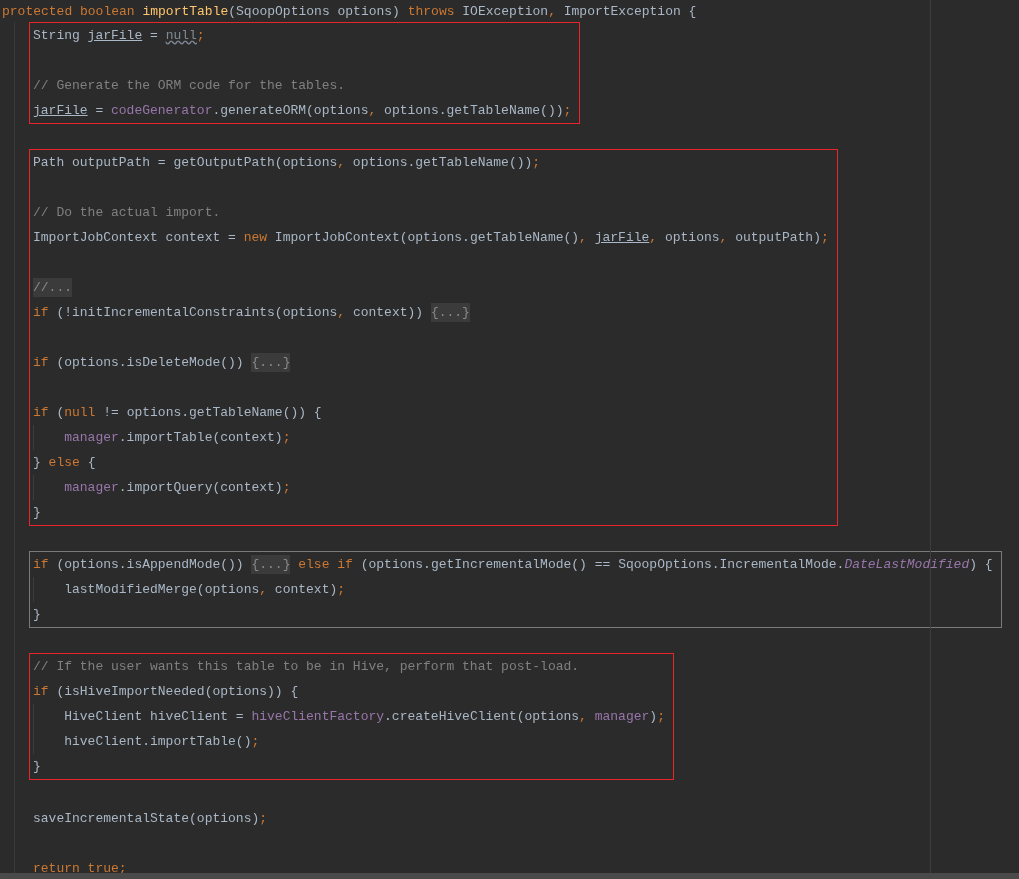 The image size is (1019, 879). Describe the element at coordinates (431, 237) in the screenshot. I see `code-line: ImportJobContext context = new ImportJobContext(options.getTableName(), jarFile, options, outputPath);` at that location.